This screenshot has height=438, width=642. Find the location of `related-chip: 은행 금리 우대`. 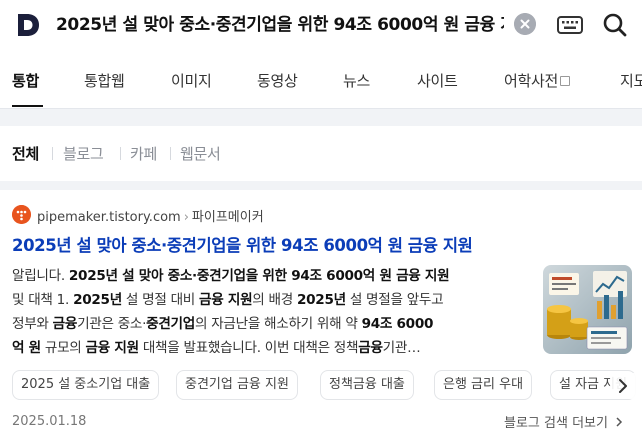

related-chip: 은행 금리 우대 is located at coordinates (483, 385).